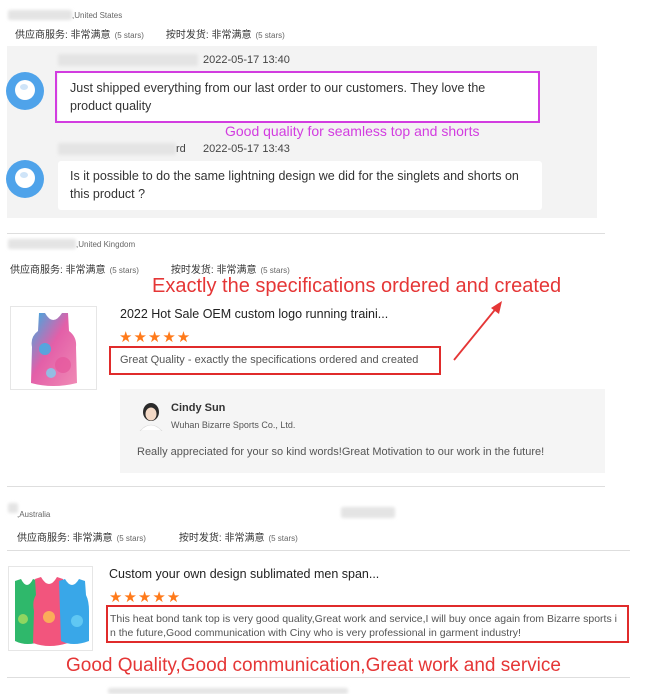 The height and width of the screenshot is (694, 652). Describe the element at coordinates (246, 60) in the screenshot. I see `message-timestamp: 2022-05-17 13:40` at that location.